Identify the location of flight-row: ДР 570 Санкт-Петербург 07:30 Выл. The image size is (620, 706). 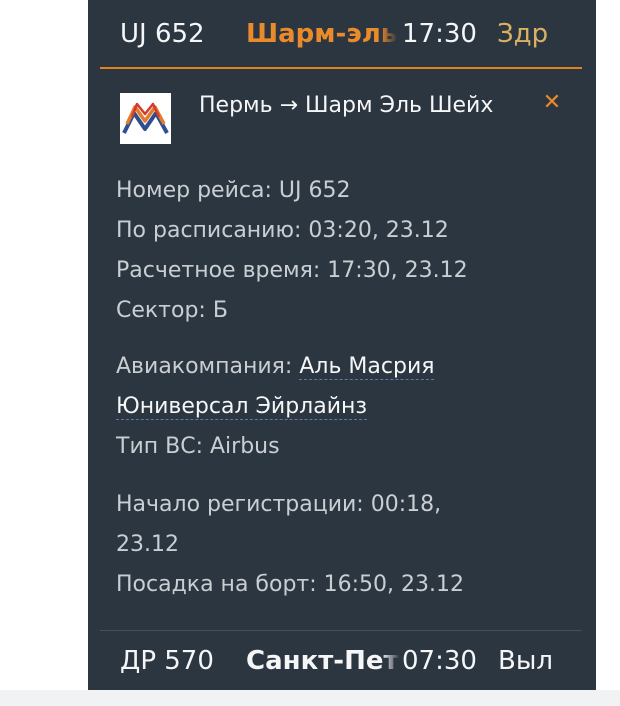
(341, 660).